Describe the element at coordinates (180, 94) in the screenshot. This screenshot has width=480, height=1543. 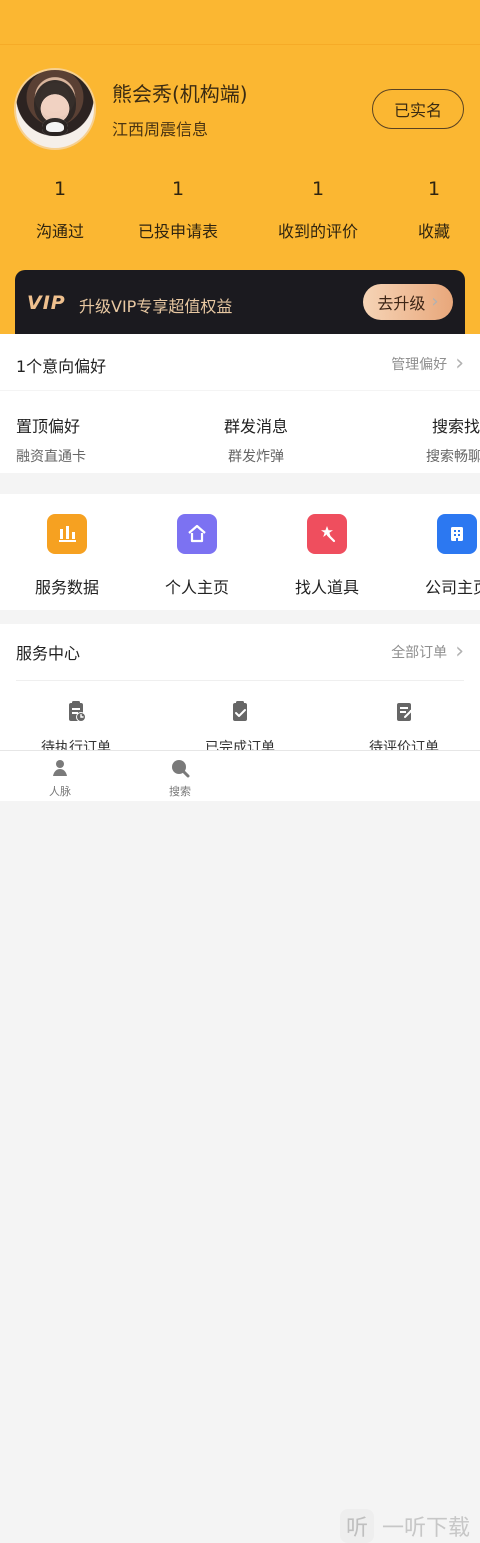
I see `profile-name: 熊会秀(机构端)` at that location.